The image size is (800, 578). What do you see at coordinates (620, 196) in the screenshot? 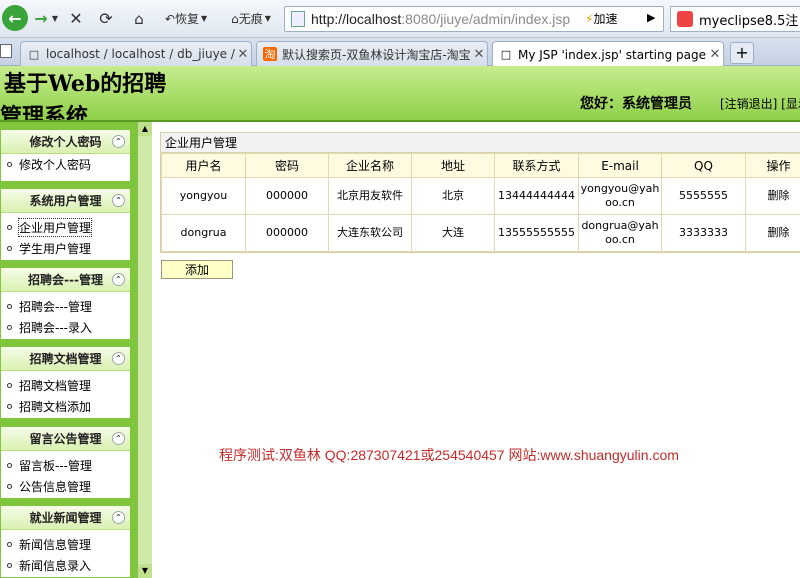
I see `cell-email: yongyou@yahoo.cn` at bounding box center [620, 196].